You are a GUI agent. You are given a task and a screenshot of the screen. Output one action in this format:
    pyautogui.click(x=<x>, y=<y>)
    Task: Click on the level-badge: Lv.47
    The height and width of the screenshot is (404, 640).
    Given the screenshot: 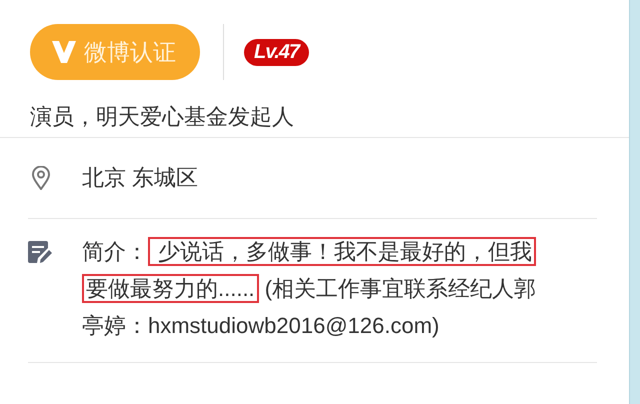 What is the action you would take?
    pyautogui.click(x=277, y=52)
    